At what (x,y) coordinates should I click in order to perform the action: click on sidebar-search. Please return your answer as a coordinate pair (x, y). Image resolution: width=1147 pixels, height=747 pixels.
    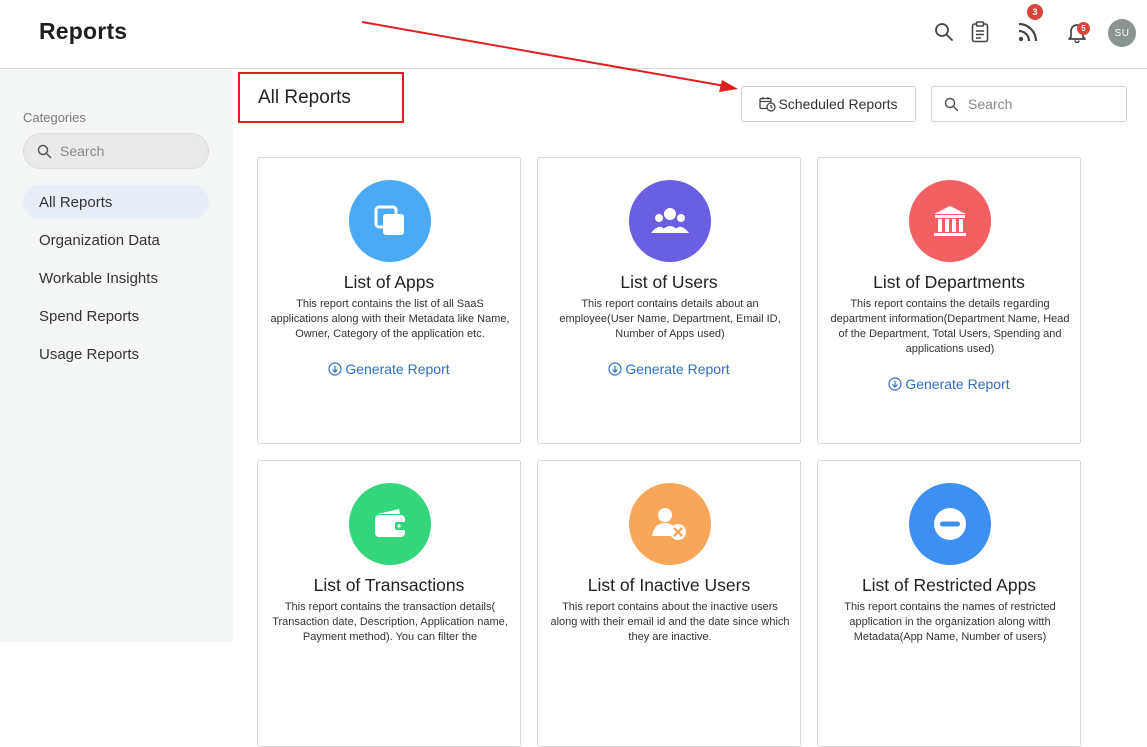
    Looking at the image, I should click on (116, 151).